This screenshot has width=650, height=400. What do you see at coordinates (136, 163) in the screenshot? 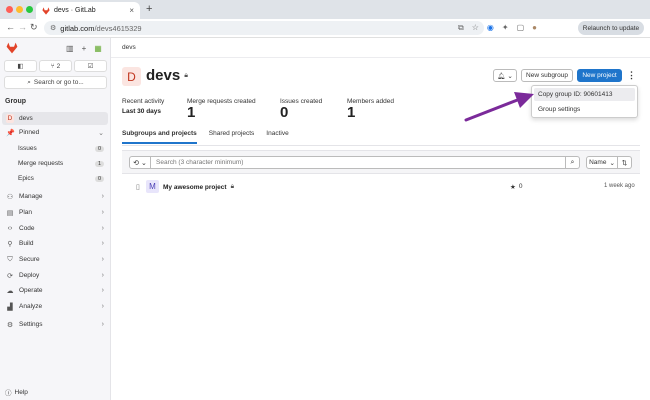
I see `history-icon: ⟲` at bounding box center [136, 163].